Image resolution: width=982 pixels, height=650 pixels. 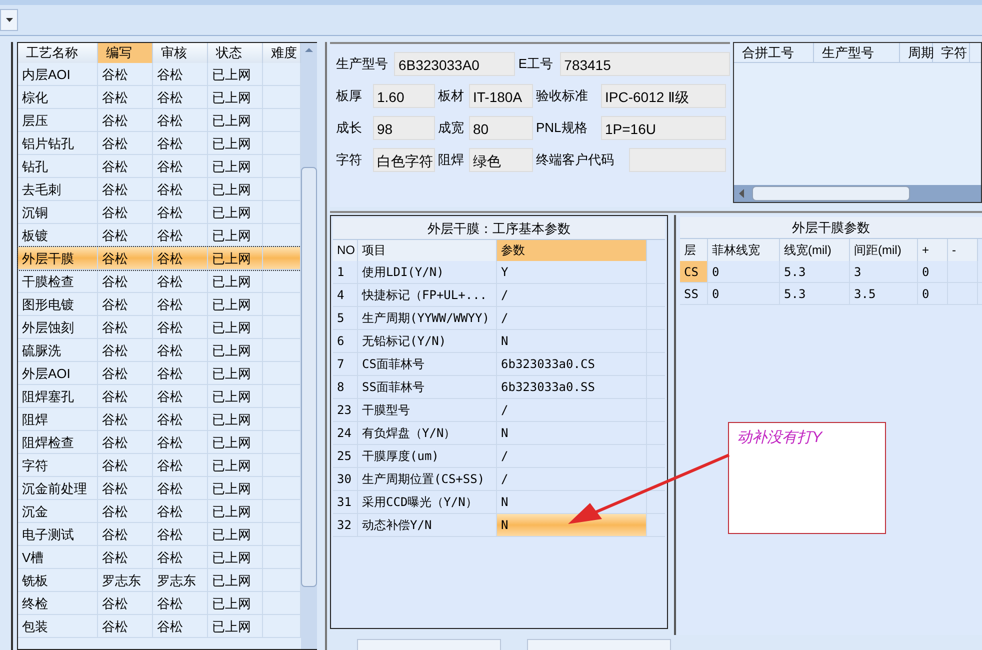 I want to click on table-row: 字符 谷松 谷松 已上网, so click(x=159, y=465).